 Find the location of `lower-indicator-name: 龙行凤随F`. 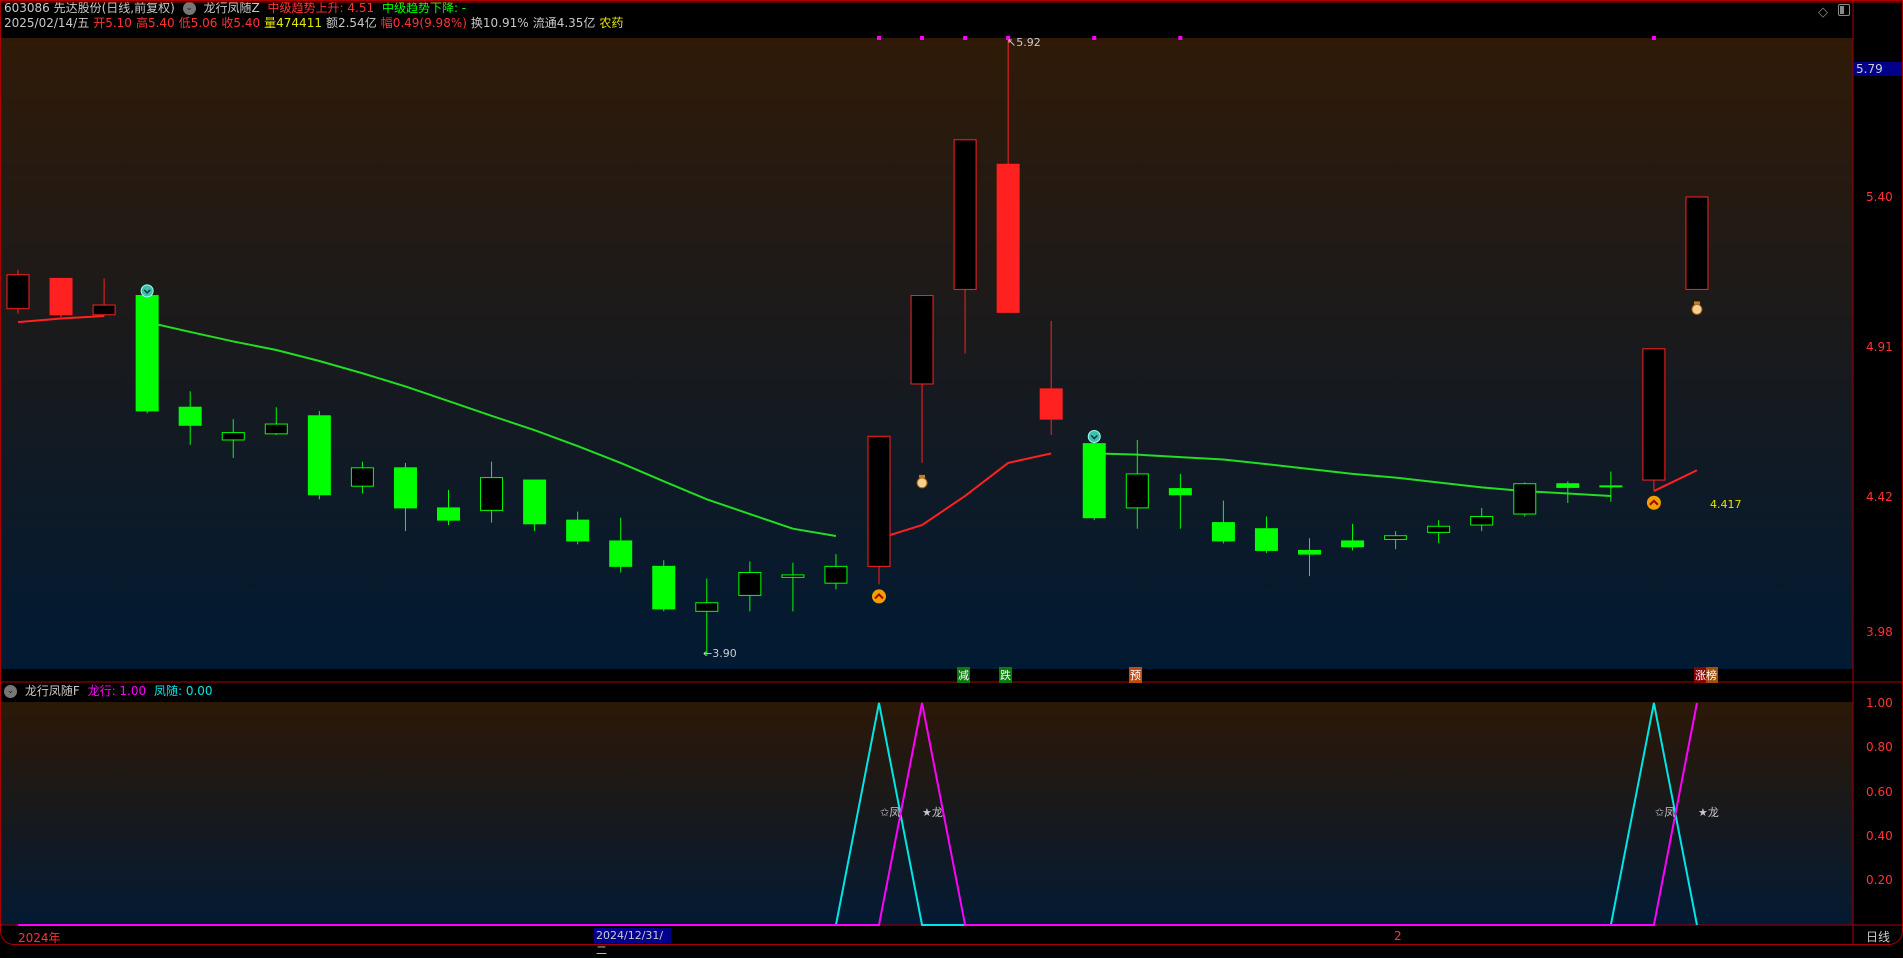

lower-indicator-name: 龙行凤随F is located at coordinates (52, 691).